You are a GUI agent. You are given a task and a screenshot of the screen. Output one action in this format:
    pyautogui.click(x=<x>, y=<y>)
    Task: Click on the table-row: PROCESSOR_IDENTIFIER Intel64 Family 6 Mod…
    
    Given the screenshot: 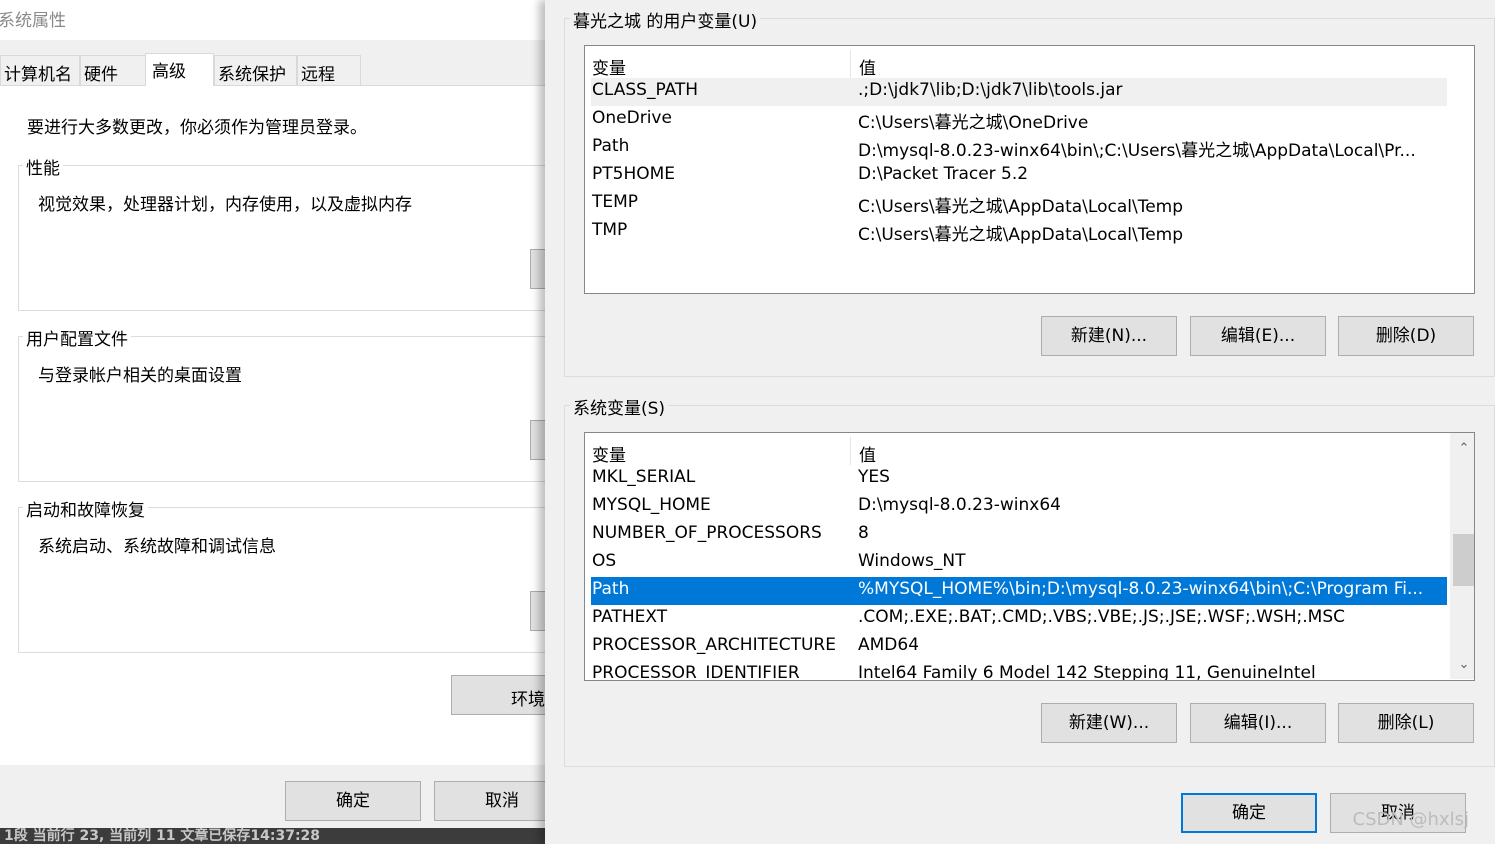 What is the action you would take?
    pyautogui.click(x=1019, y=671)
    